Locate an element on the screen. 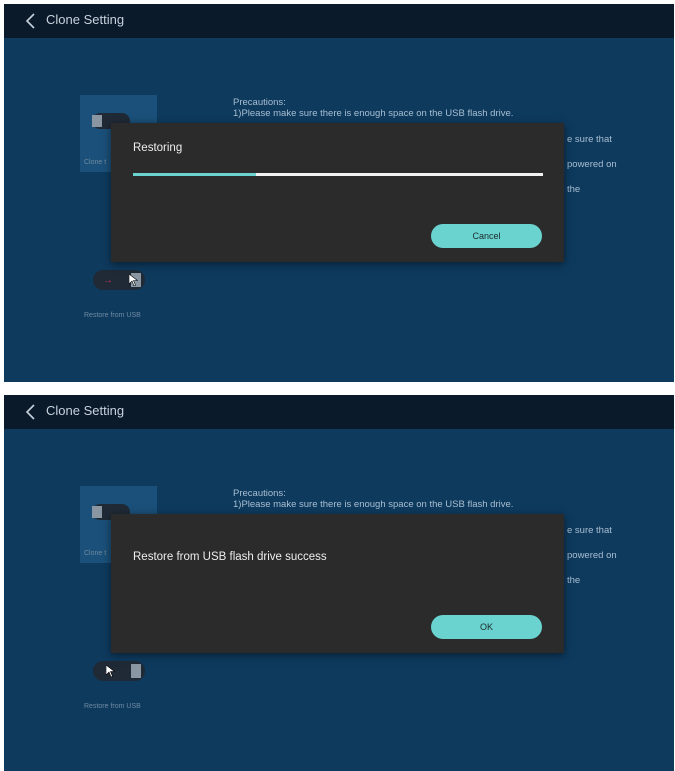 Image resolution: width=675 pixels, height=771 pixels. restoring-dialog: Restoring Cancel is located at coordinates (337, 192).